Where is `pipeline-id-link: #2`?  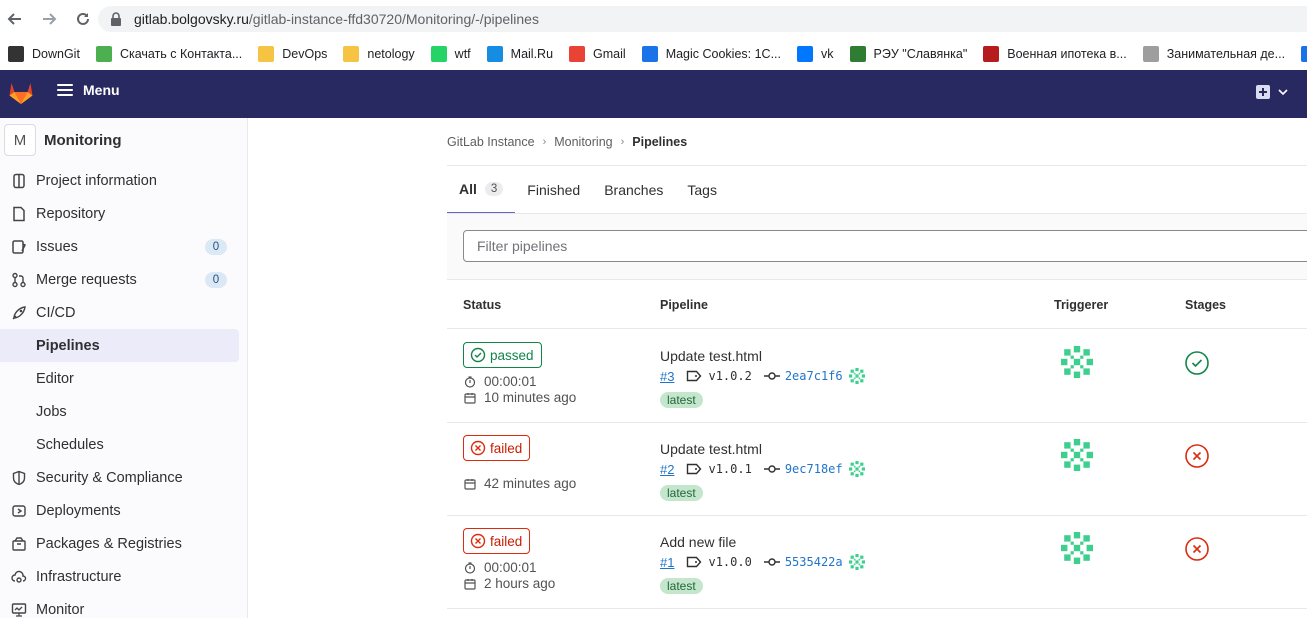 pipeline-id-link: #2 is located at coordinates (667, 469).